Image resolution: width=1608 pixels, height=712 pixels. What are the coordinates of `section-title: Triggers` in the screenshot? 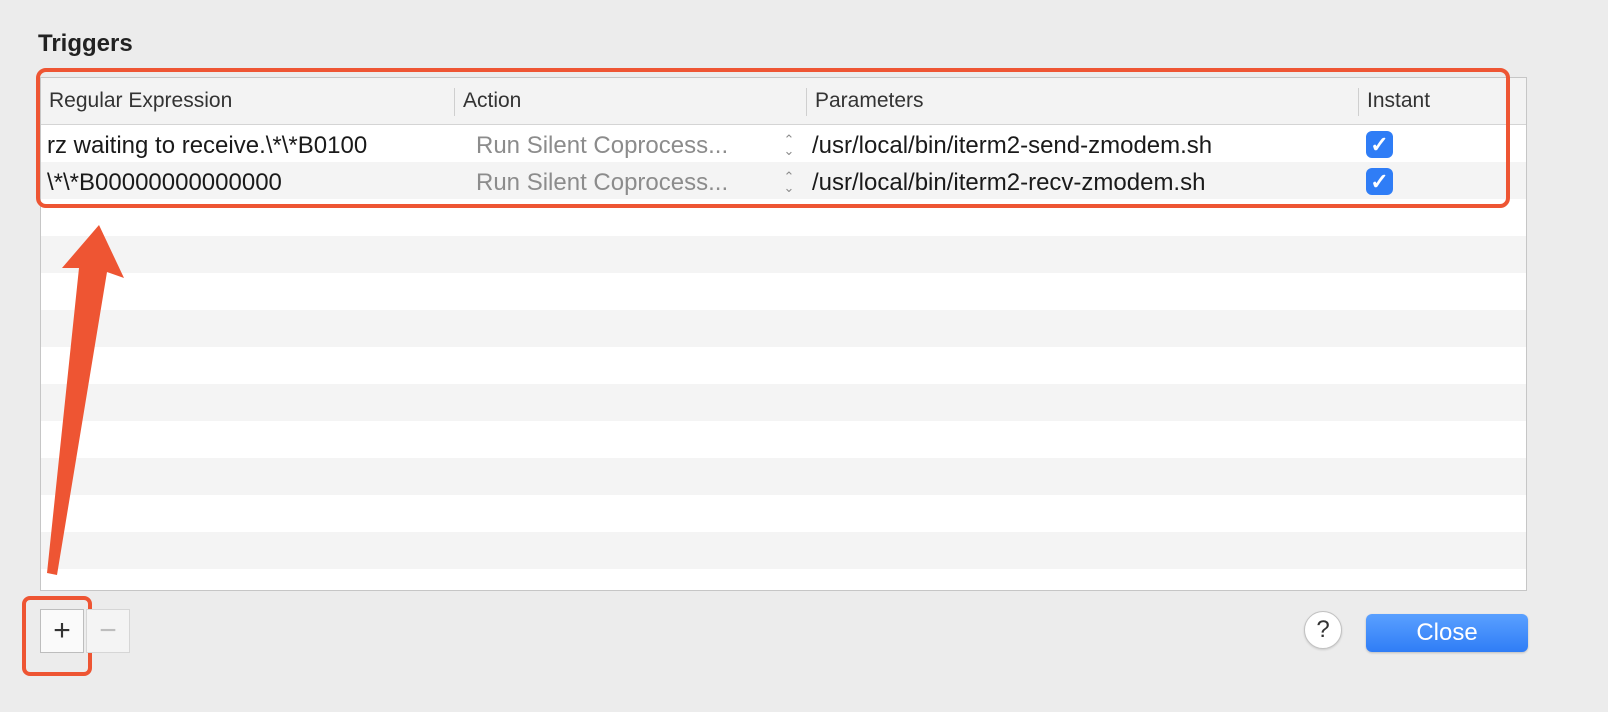 It's located at (85, 43).